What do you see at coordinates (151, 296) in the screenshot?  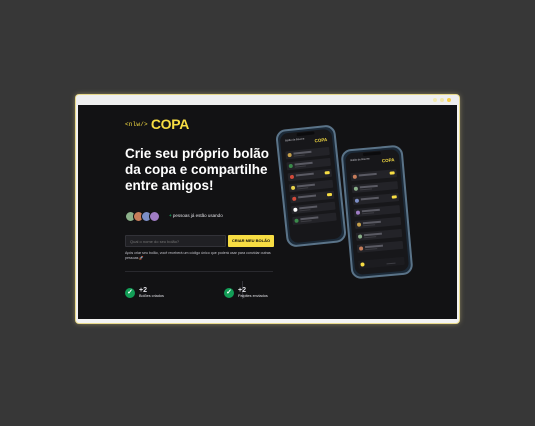 I see `stat-label: Bolões criados` at bounding box center [151, 296].